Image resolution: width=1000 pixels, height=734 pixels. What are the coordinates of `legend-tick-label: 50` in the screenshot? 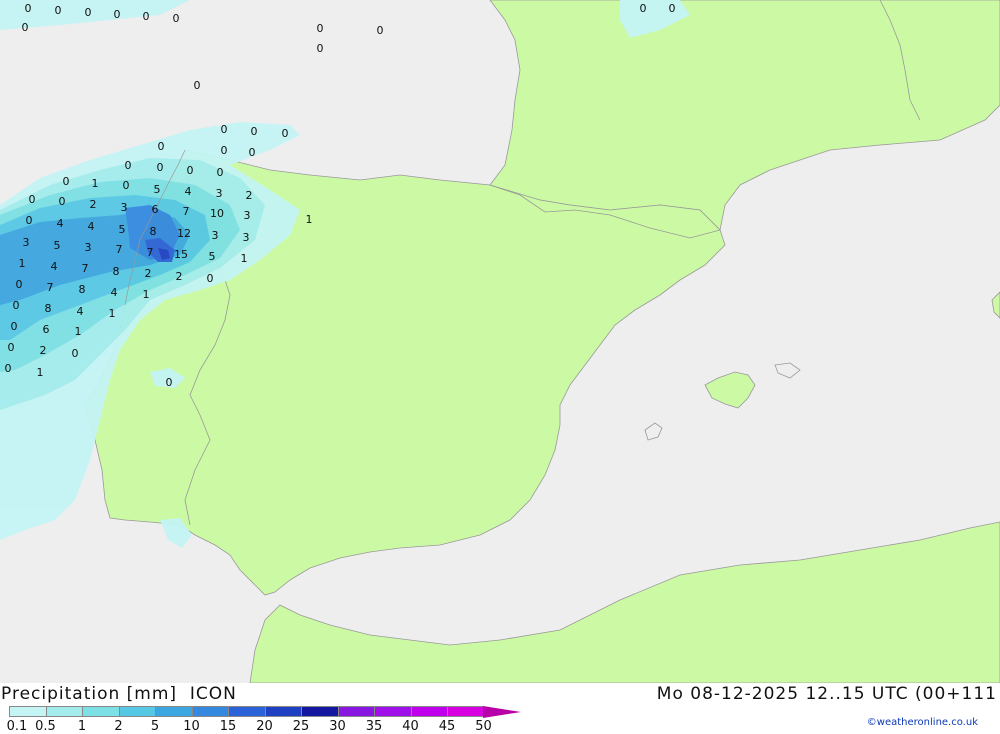 It's located at (483, 726).